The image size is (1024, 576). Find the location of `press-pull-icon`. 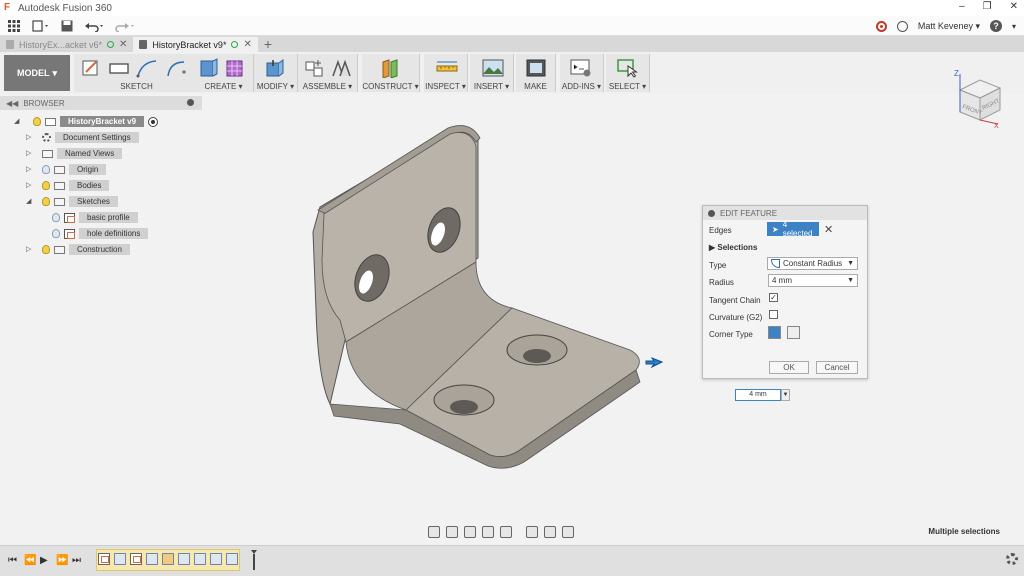

press-pull-icon is located at coordinates (275, 68).